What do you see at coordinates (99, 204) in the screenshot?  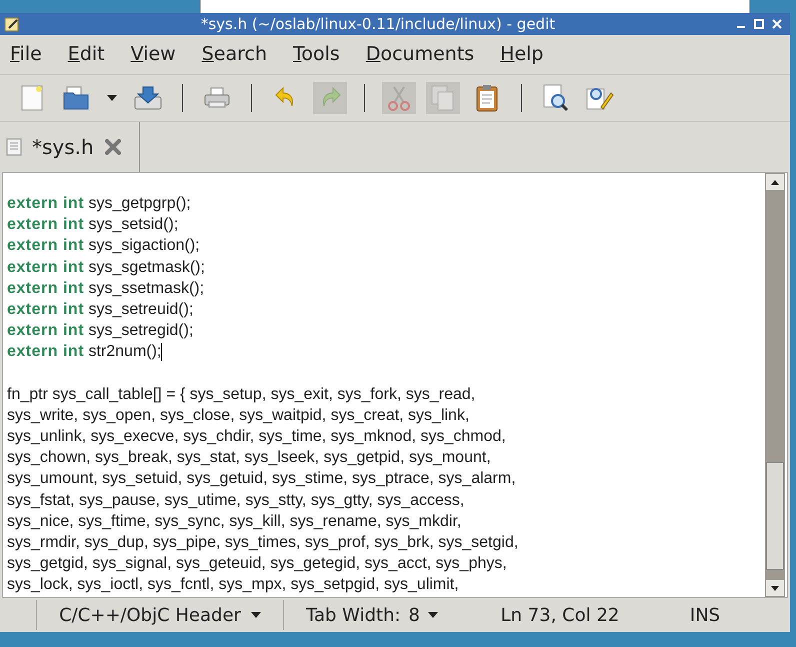 I see `code-line: extern int sys_getpgrp();` at bounding box center [99, 204].